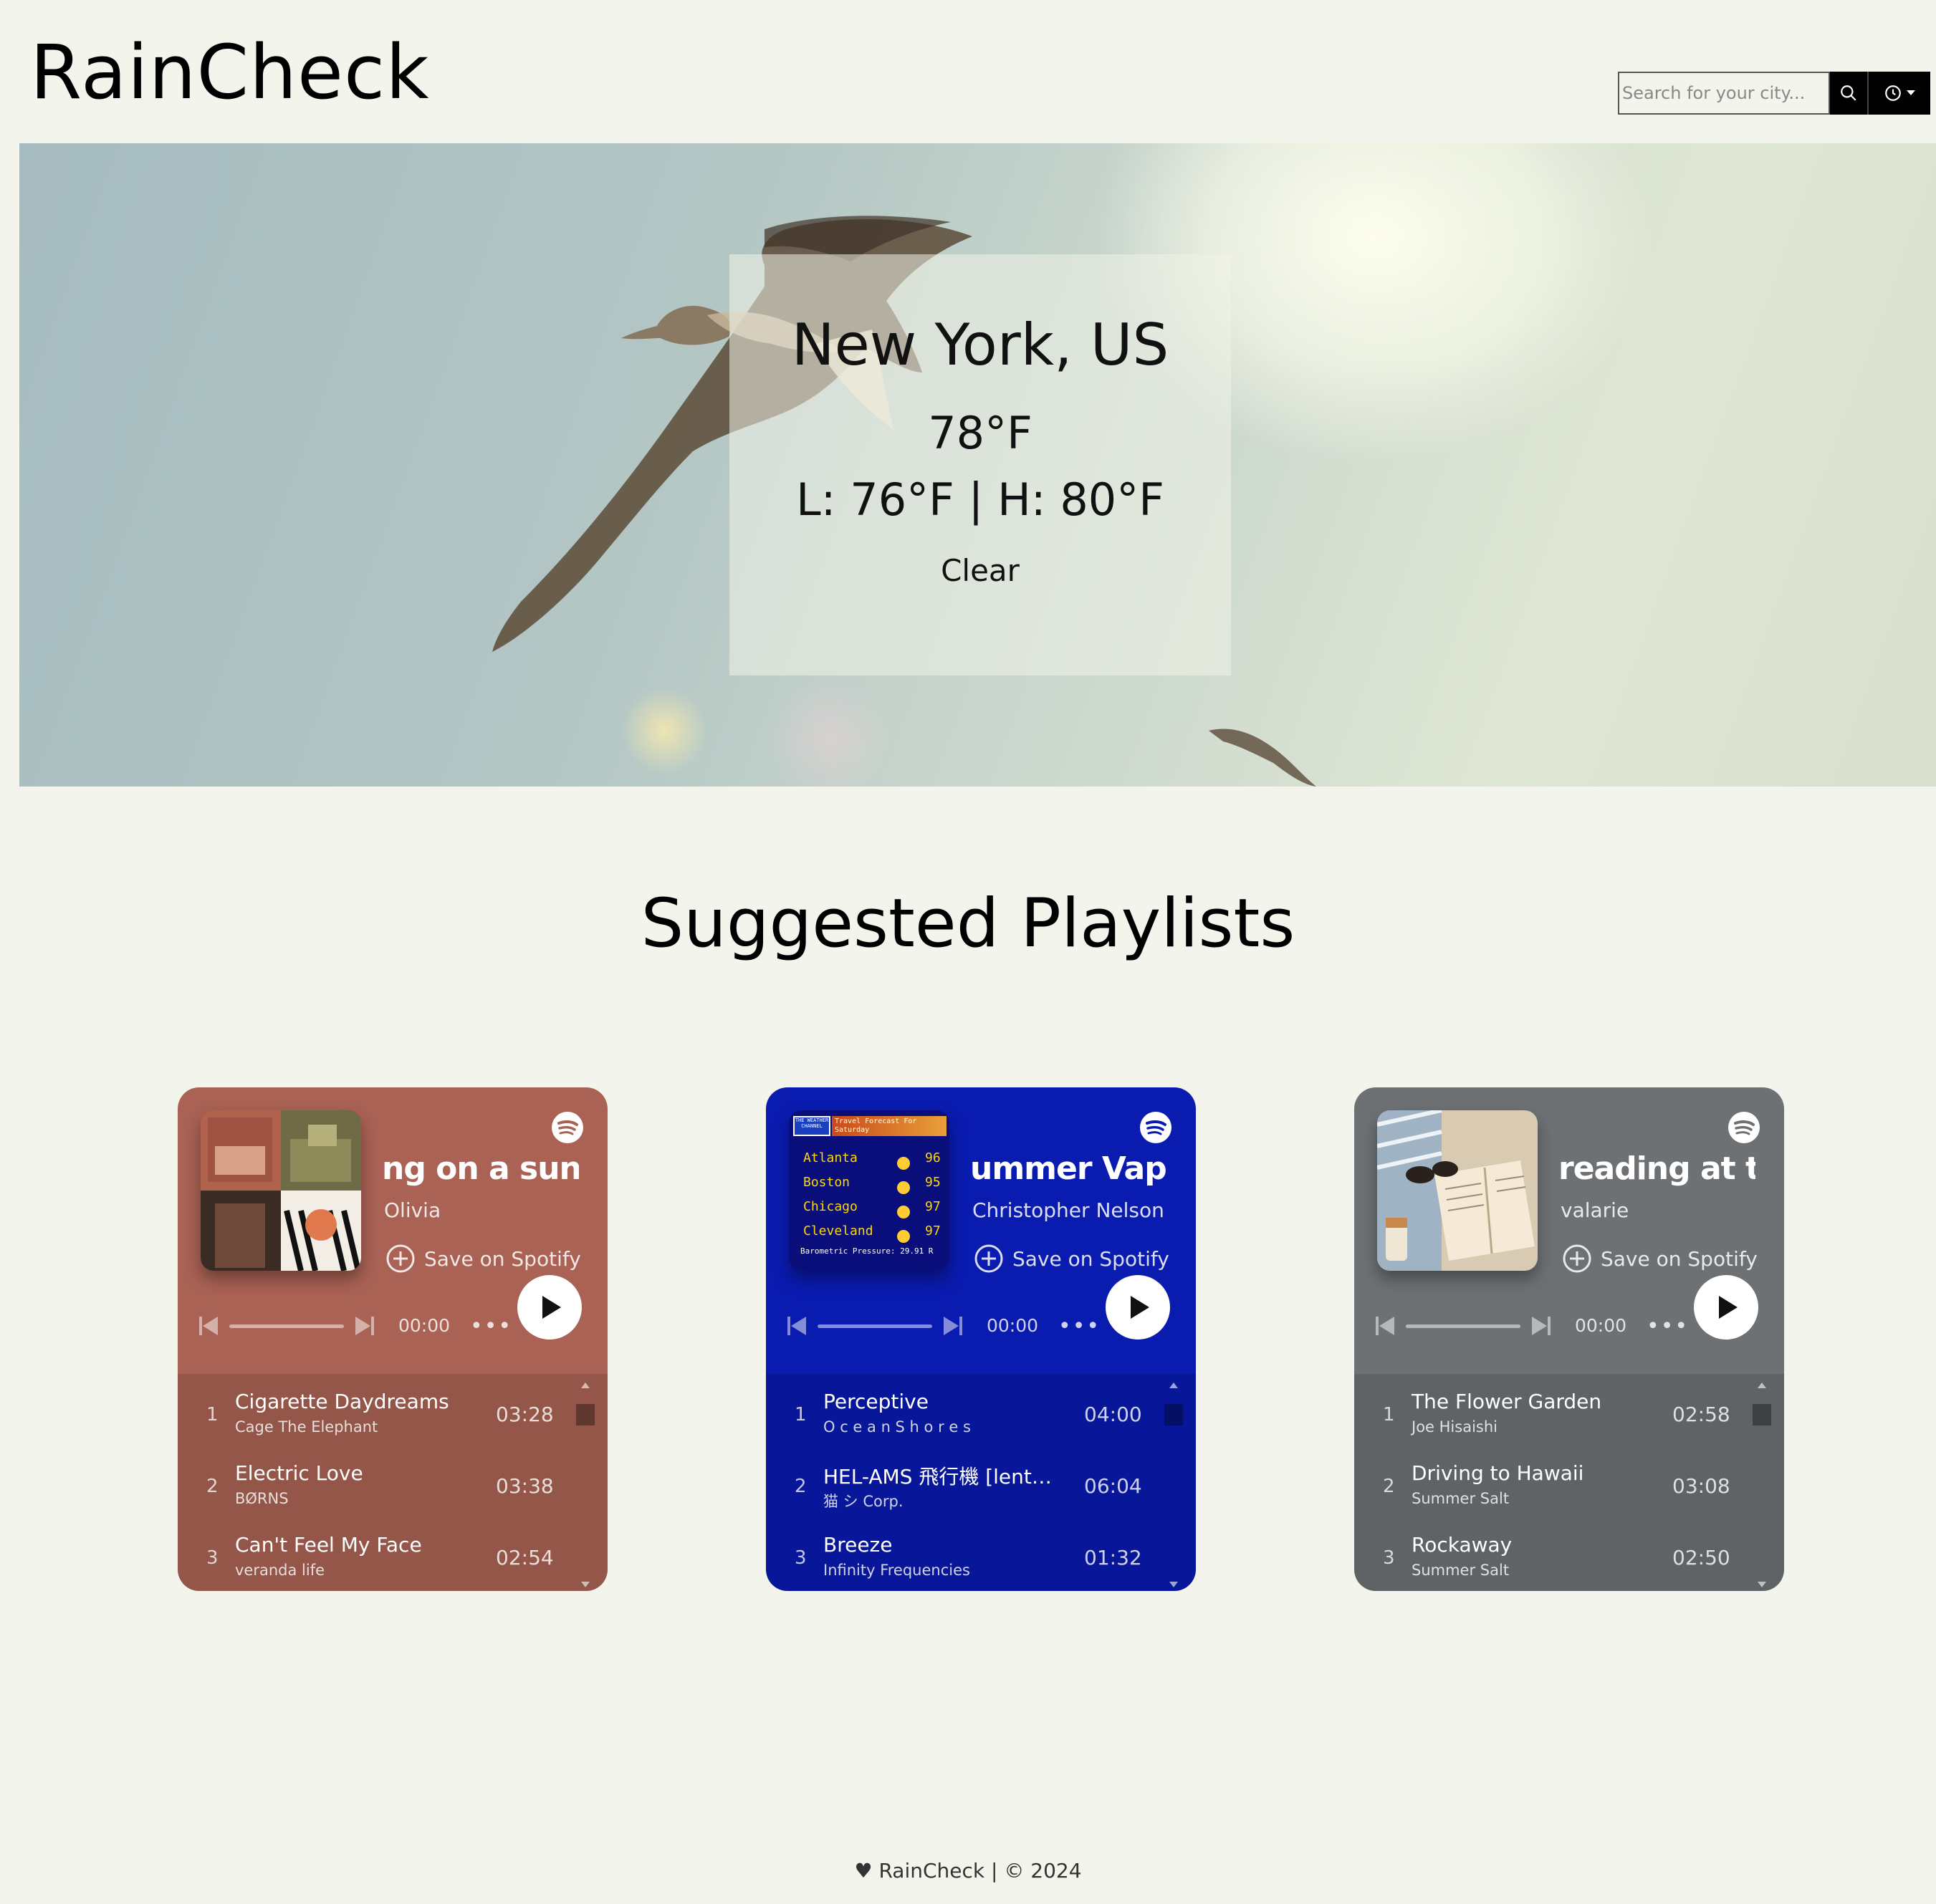 The image size is (1936, 1904). I want to click on search-bar, so click(1774, 93).